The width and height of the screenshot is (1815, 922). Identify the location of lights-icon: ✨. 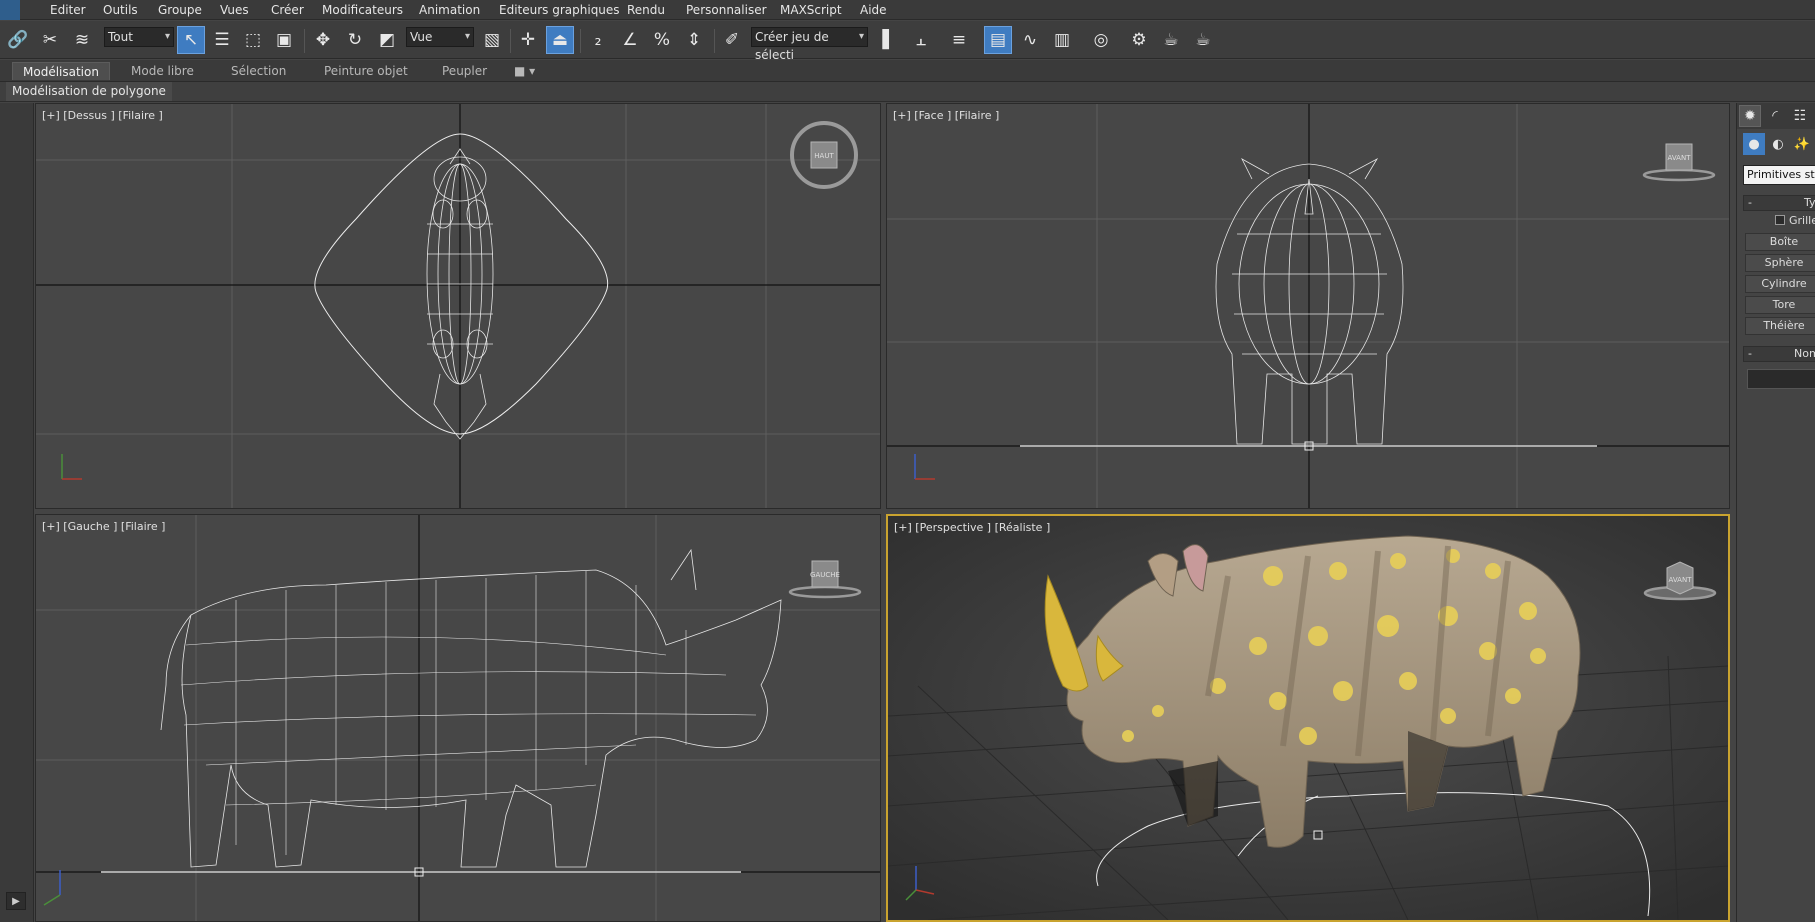
(1802, 144).